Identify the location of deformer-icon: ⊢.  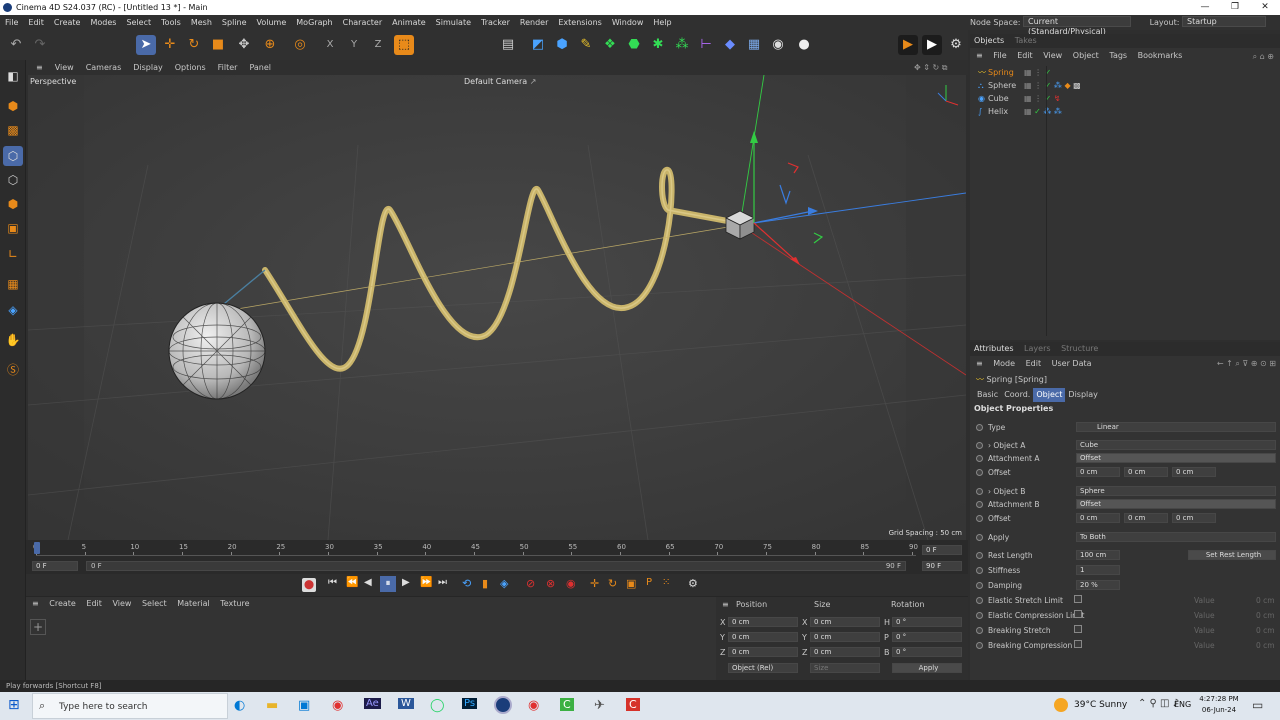
(706, 45).